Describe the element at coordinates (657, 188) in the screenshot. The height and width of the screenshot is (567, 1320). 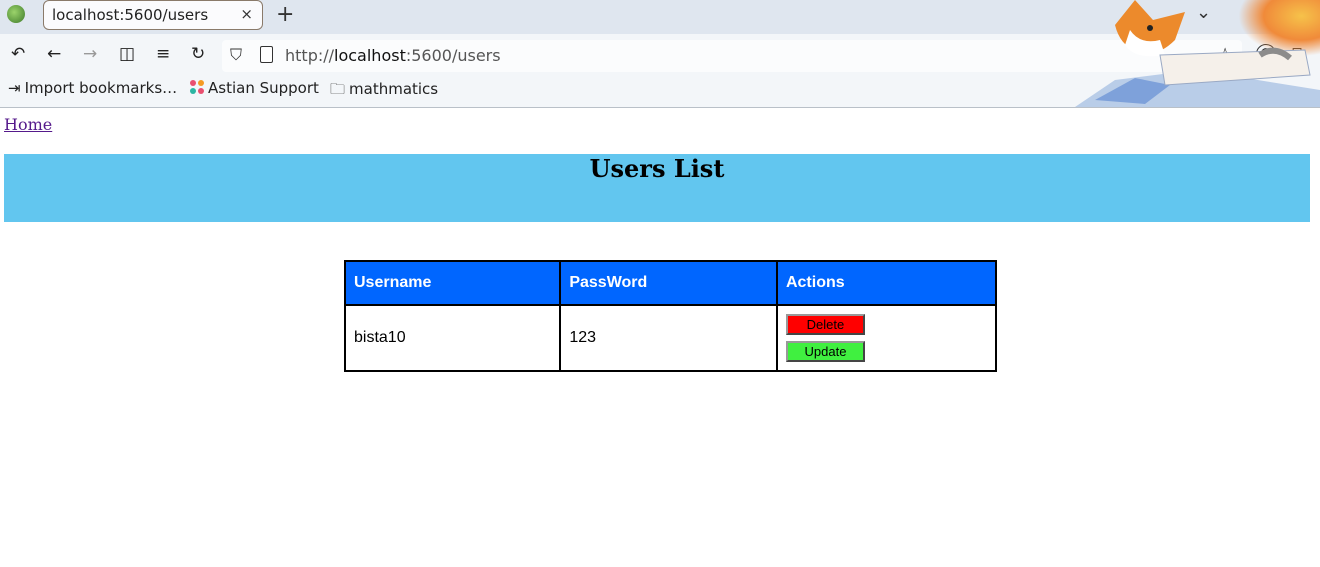
I see `page-banner: Users List` at that location.